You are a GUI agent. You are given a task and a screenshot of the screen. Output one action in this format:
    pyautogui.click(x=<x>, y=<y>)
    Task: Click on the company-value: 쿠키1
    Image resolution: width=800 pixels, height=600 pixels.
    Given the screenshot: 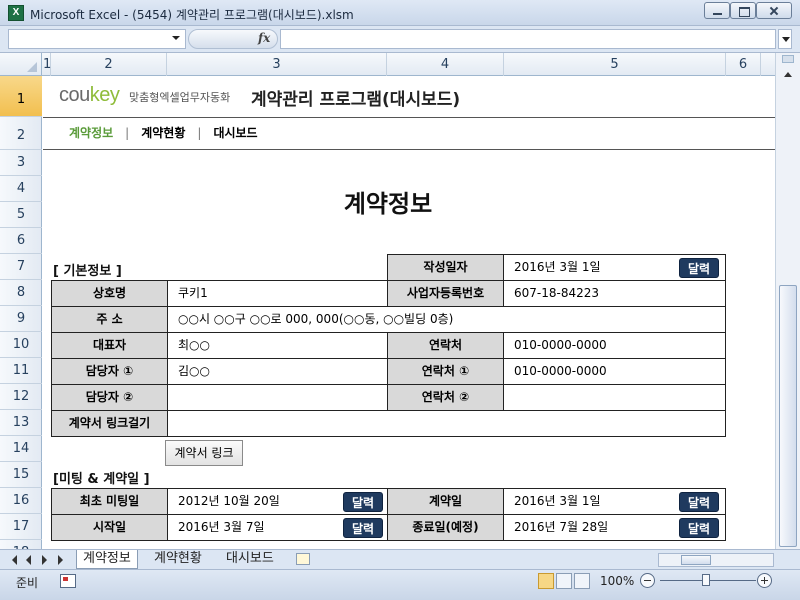 What is the action you would take?
    pyautogui.click(x=277, y=293)
    